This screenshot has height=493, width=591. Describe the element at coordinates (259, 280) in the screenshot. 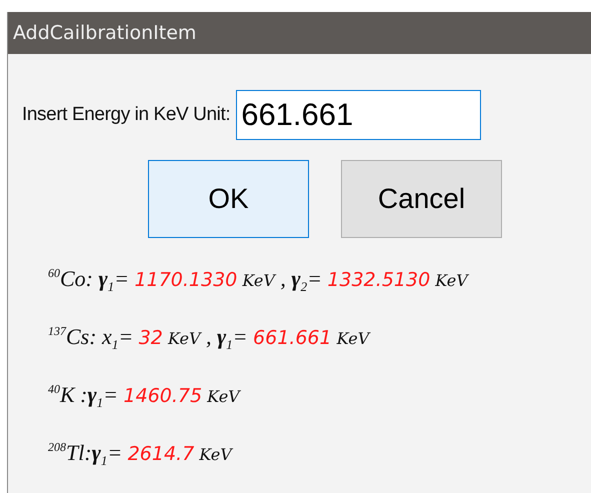

I see `energy-formula-line: $^{60}$Co: γ$_{1}$= 1170.1330 KeV , γ$_{2}$= 1332.5130 KeV` at that location.